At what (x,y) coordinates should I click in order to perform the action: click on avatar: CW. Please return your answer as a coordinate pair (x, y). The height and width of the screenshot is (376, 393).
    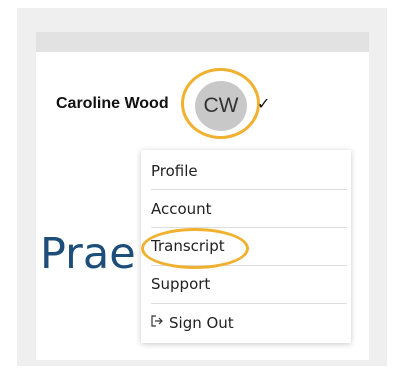
    Looking at the image, I should click on (221, 106).